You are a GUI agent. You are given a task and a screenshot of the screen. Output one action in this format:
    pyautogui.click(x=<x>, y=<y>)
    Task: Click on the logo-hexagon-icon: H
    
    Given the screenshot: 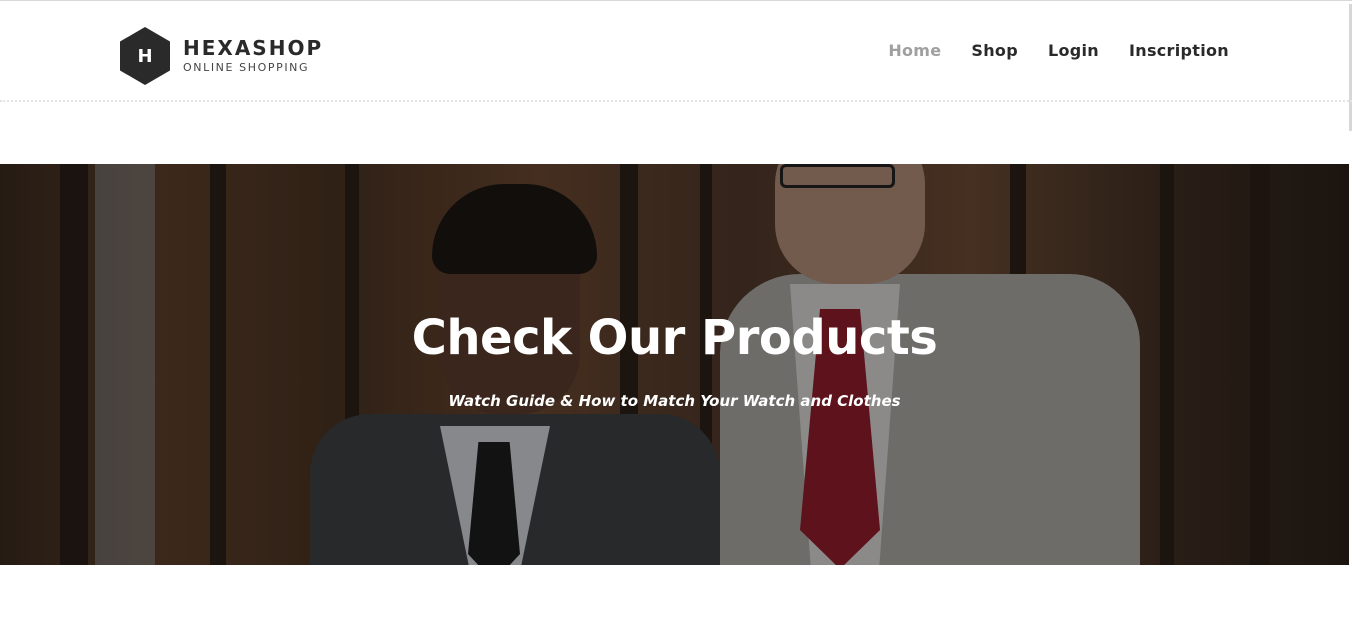 What is the action you would take?
    pyautogui.click(x=145, y=56)
    